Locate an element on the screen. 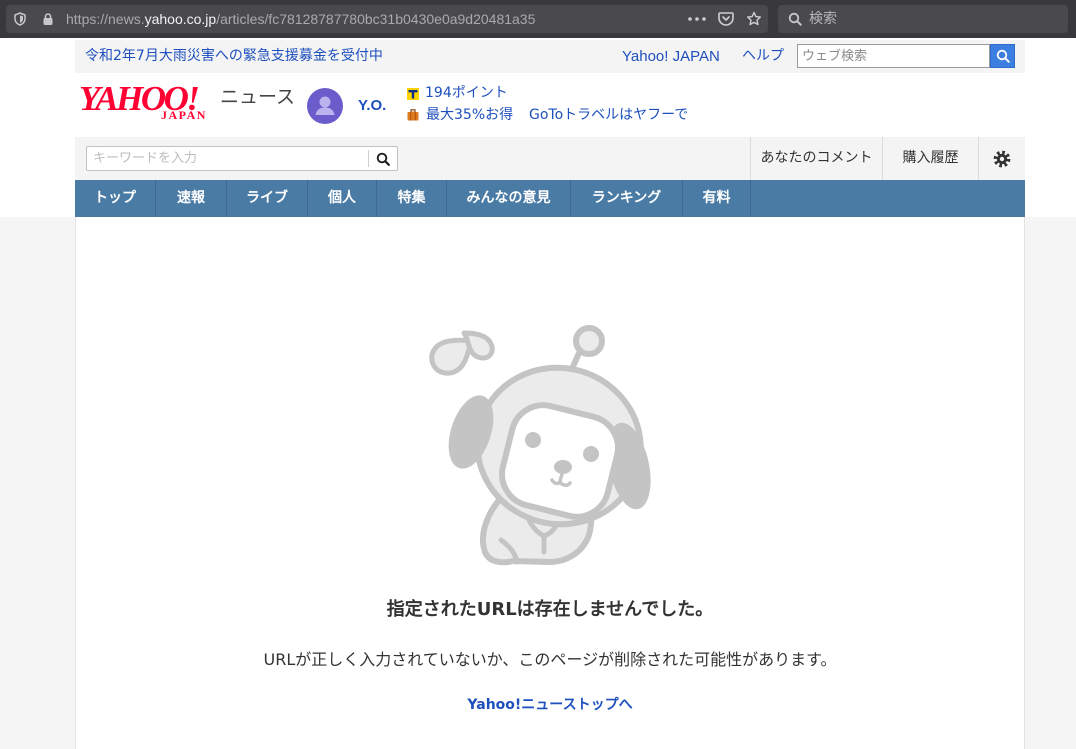  star-icon is located at coordinates (754, 19).